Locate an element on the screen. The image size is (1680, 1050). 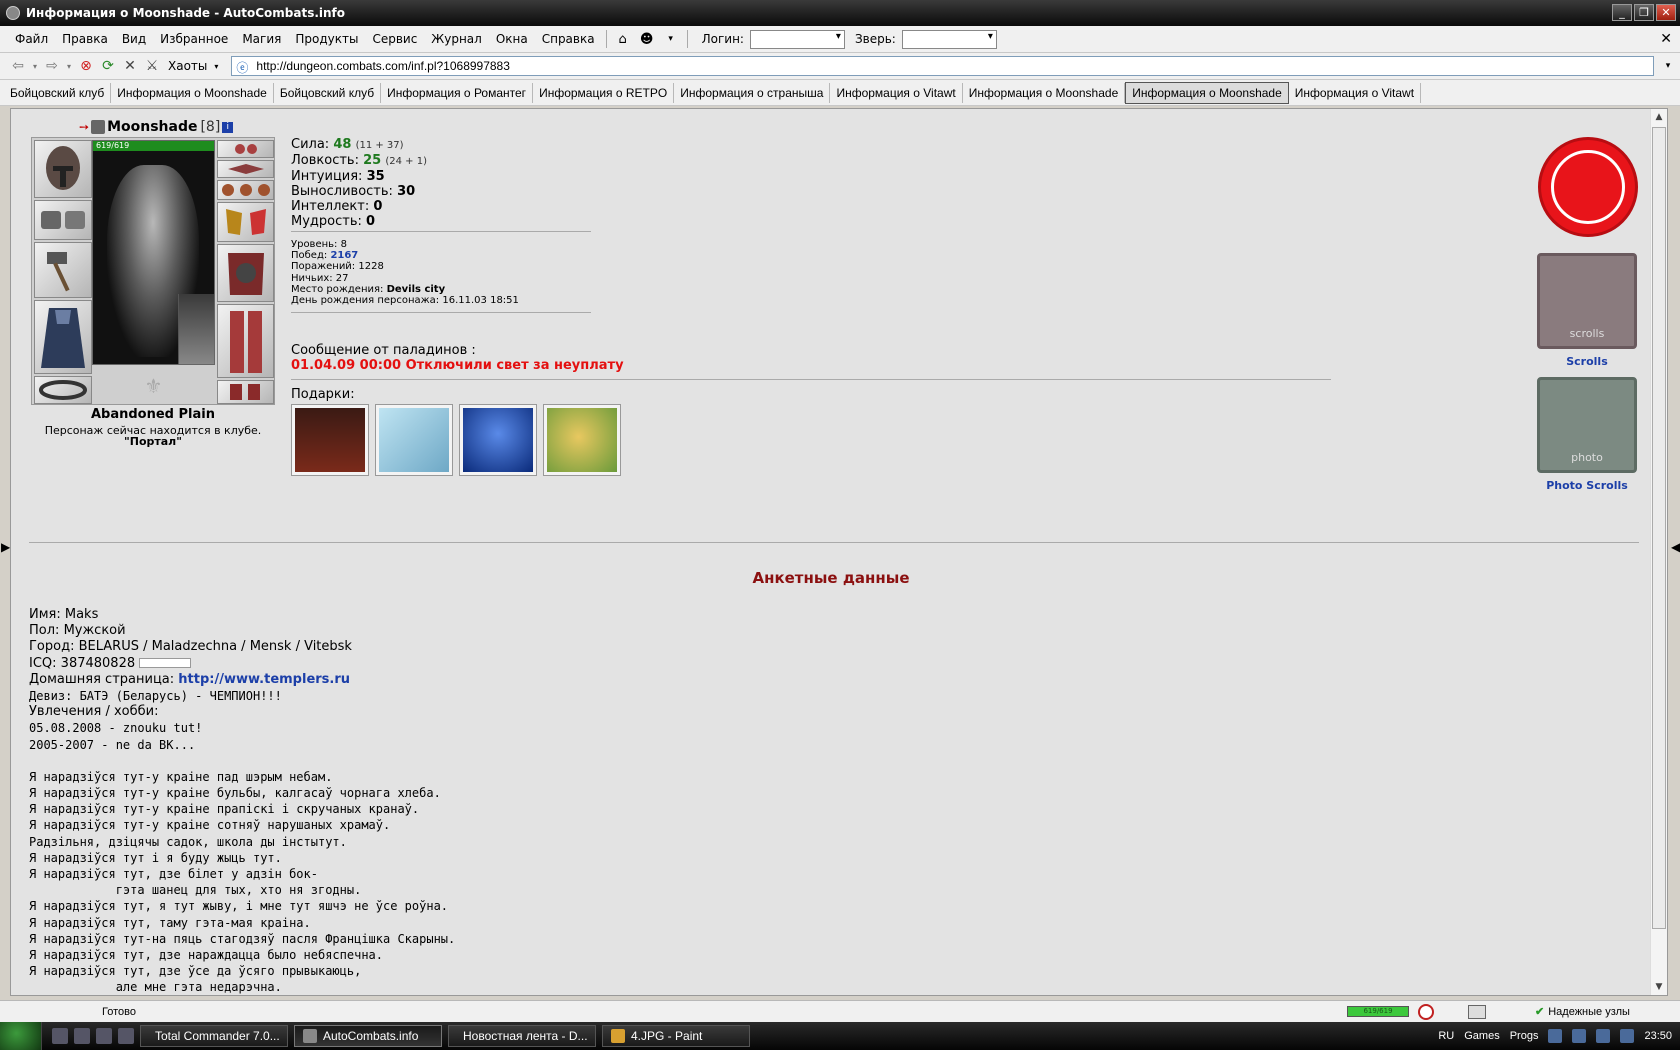
gloves-slot is located at coordinates (245, 222).